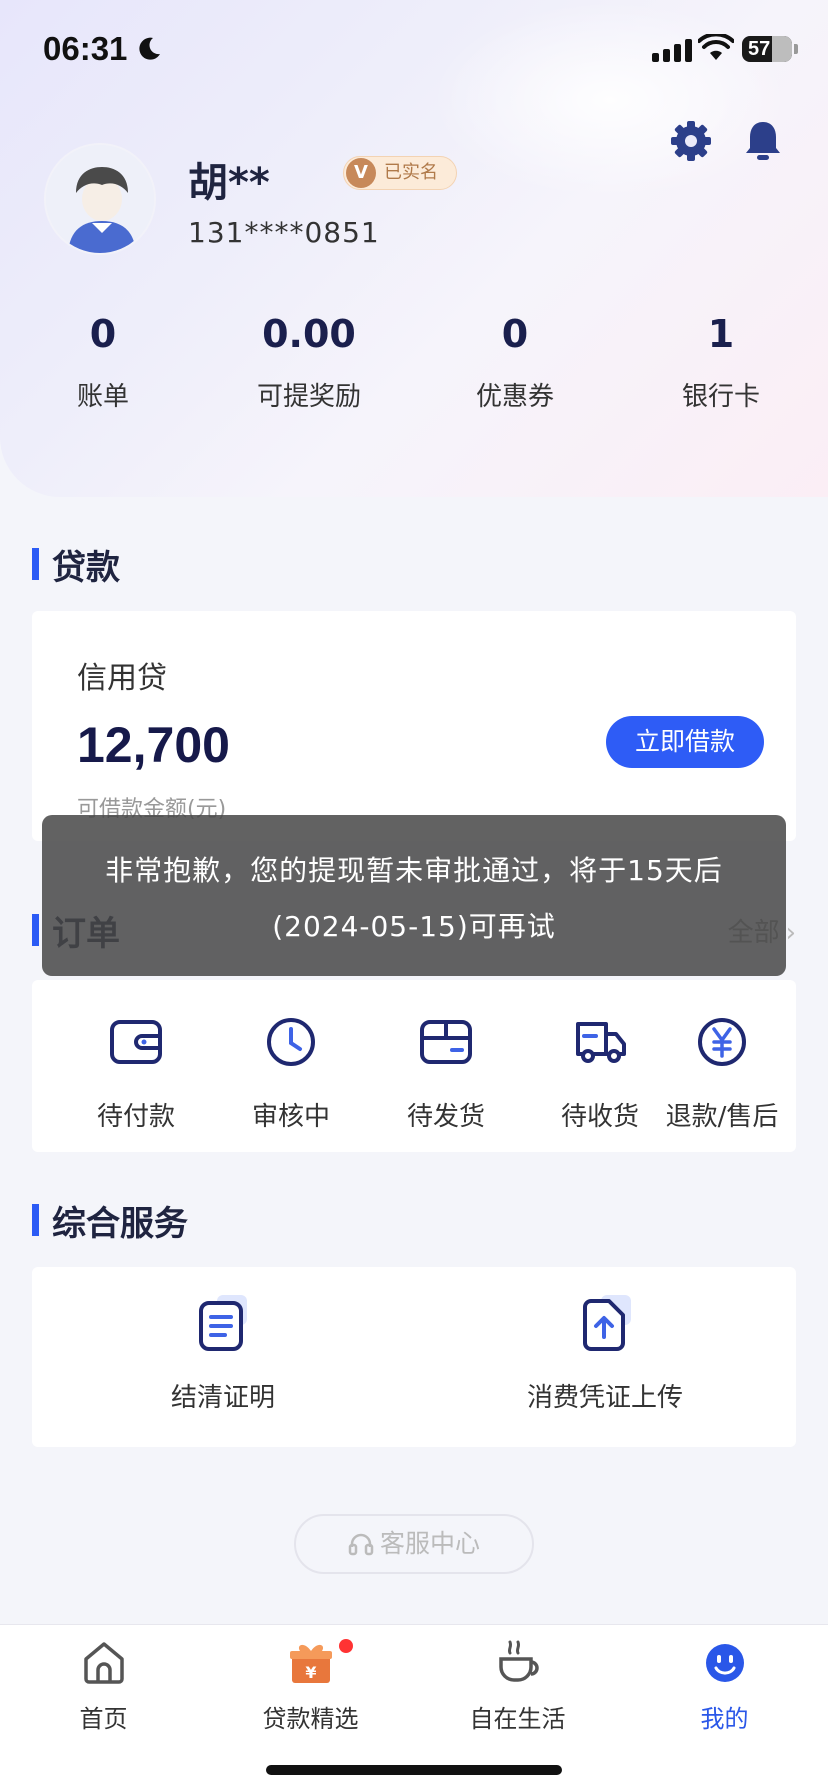 The width and height of the screenshot is (828, 1792). Describe the element at coordinates (223, 1323) in the screenshot. I see `document-icon` at that location.